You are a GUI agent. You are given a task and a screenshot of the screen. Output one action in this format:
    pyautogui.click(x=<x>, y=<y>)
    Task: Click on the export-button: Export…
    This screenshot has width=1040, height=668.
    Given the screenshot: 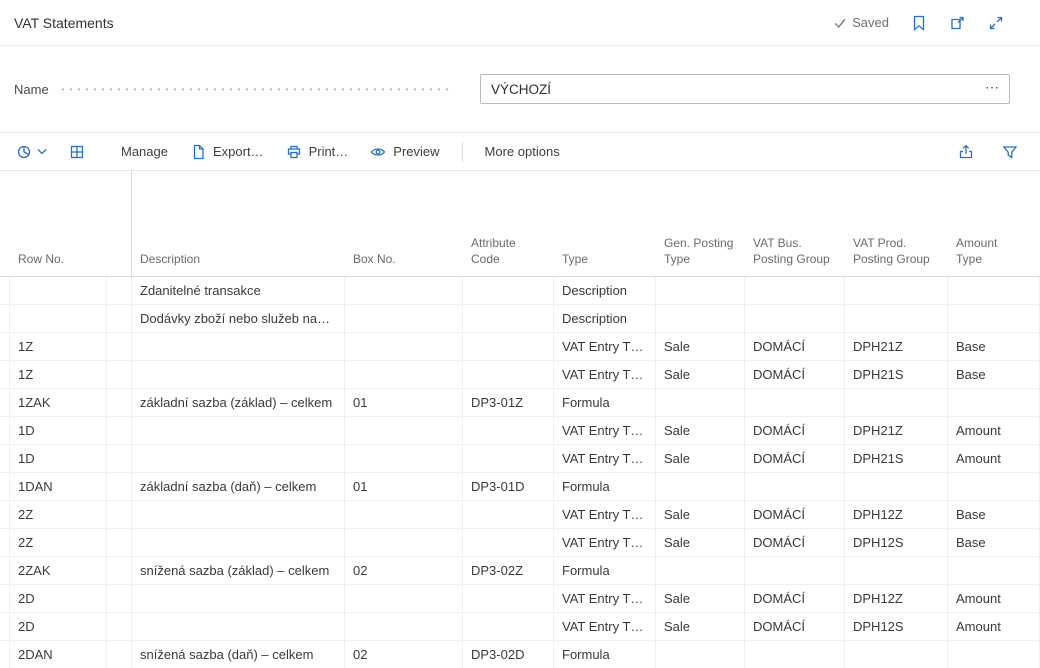 What is the action you would take?
    pyautogui.click(x=227, y=152)
    